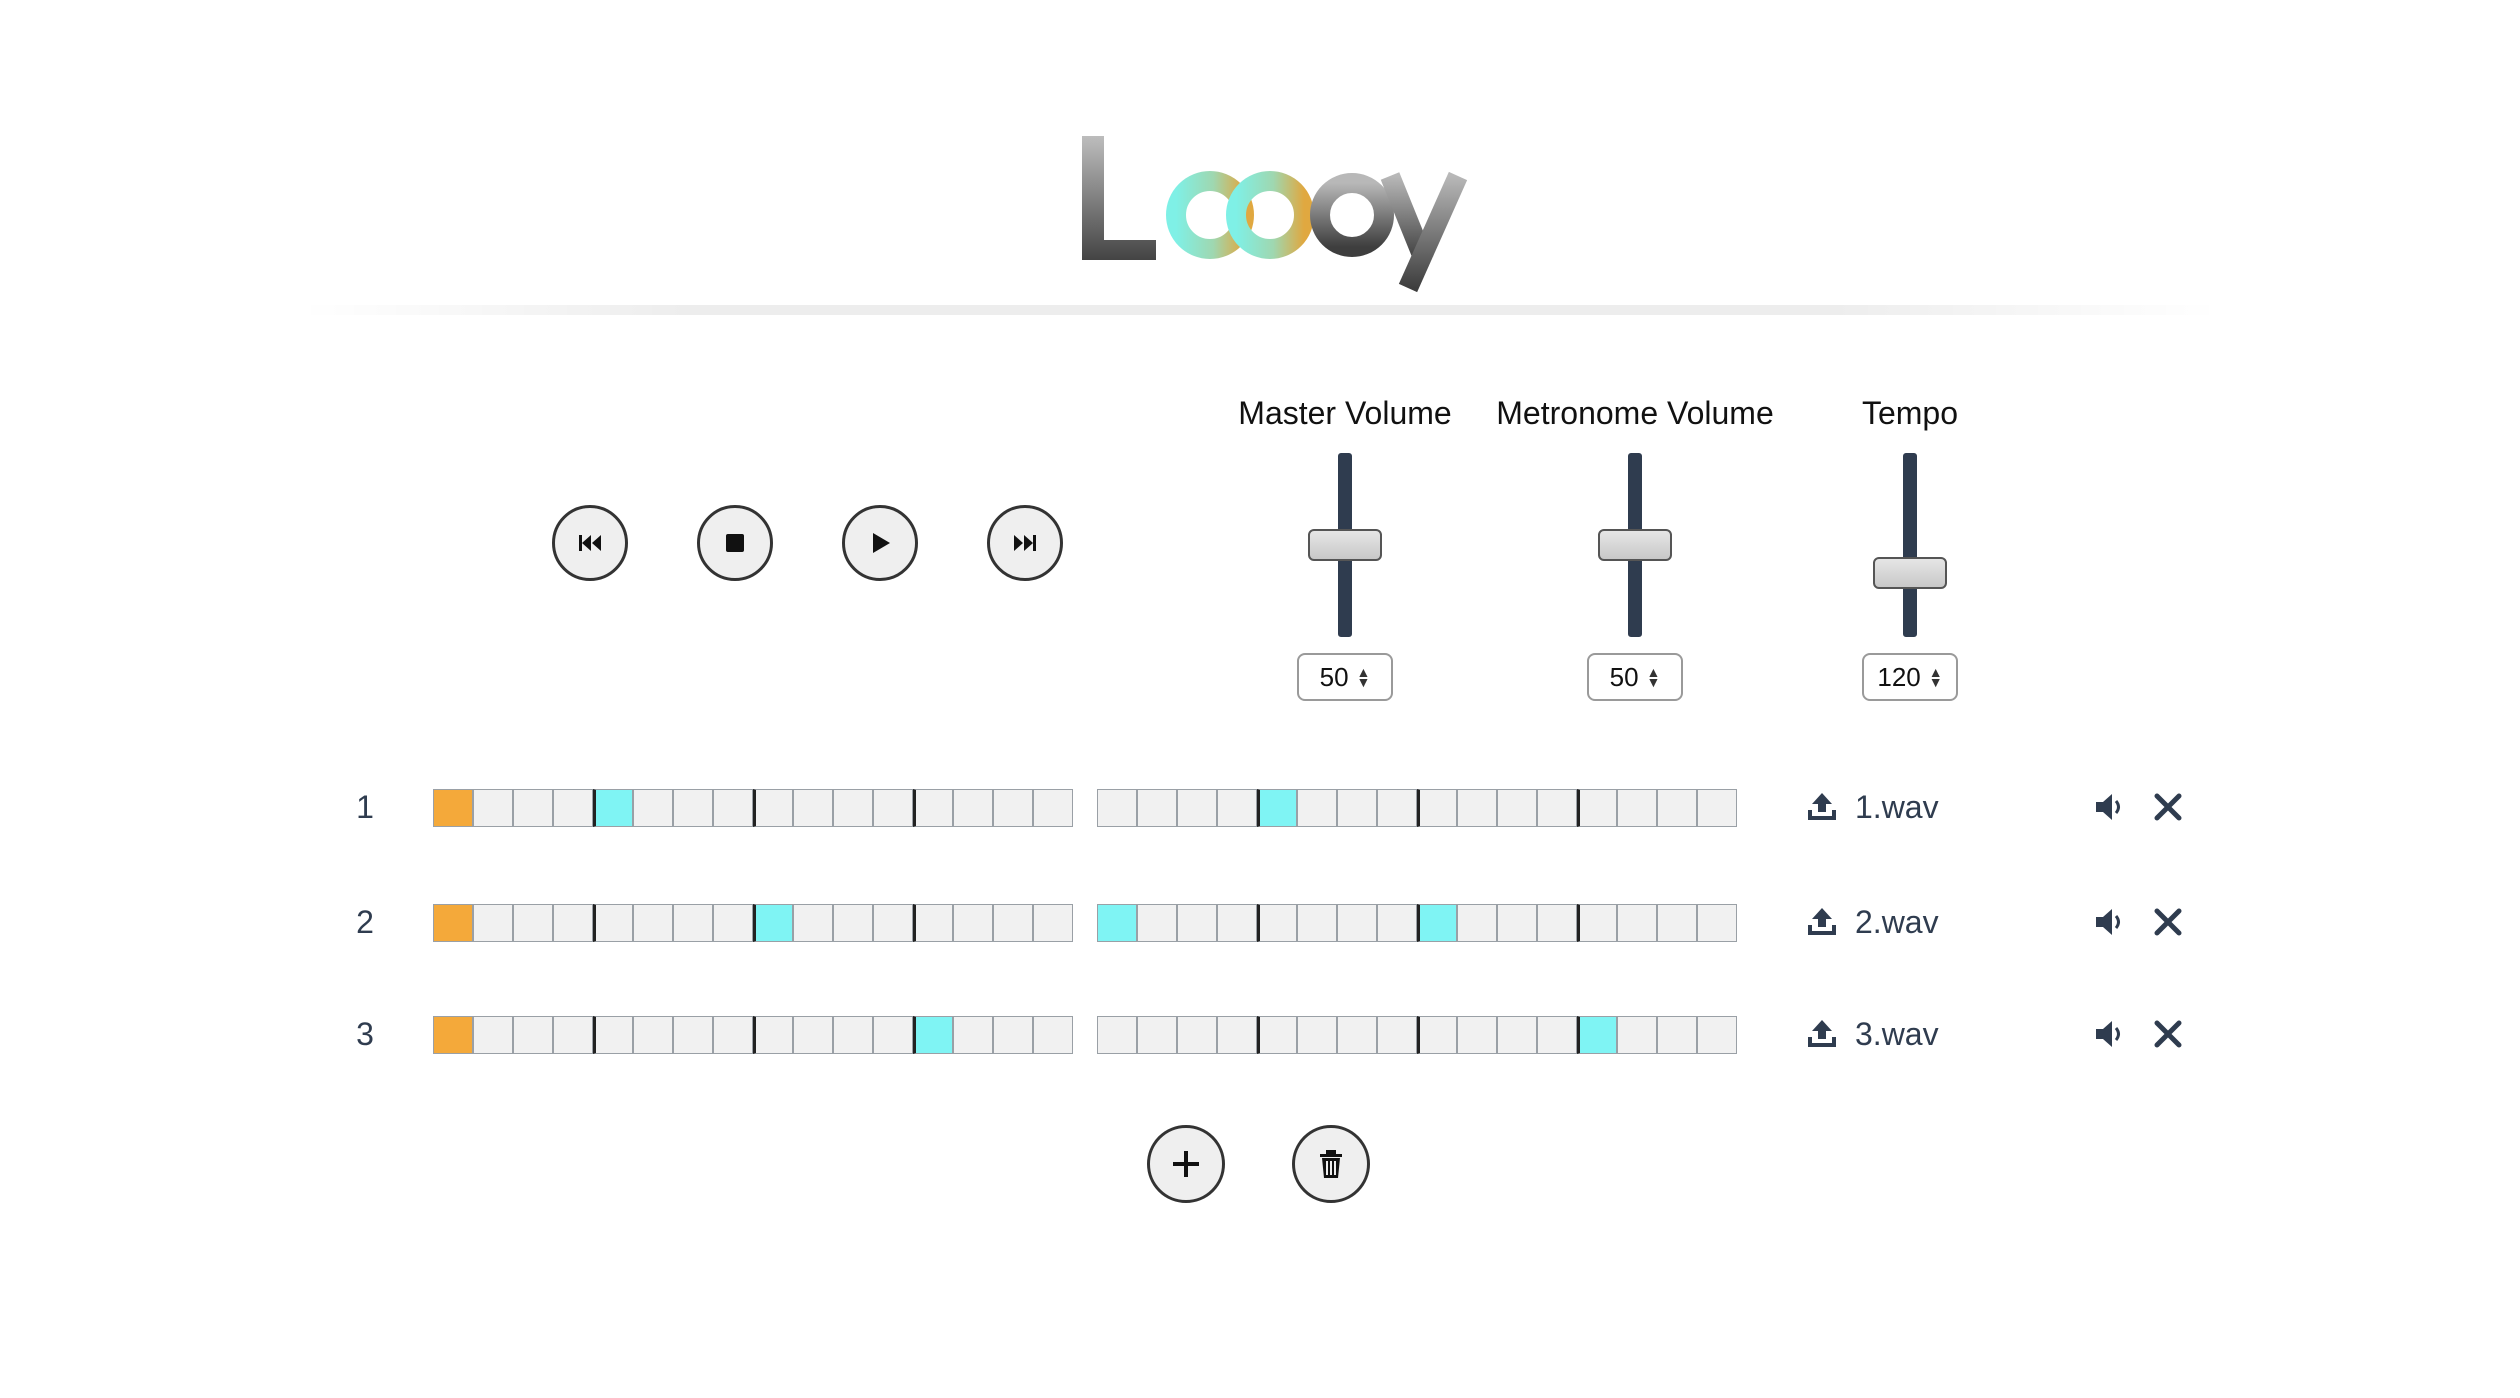 The image size is (2520, 1398). Describe the element at coordinates (1331, 1164) in the screenshot. I see `delete-all-button` at that location.